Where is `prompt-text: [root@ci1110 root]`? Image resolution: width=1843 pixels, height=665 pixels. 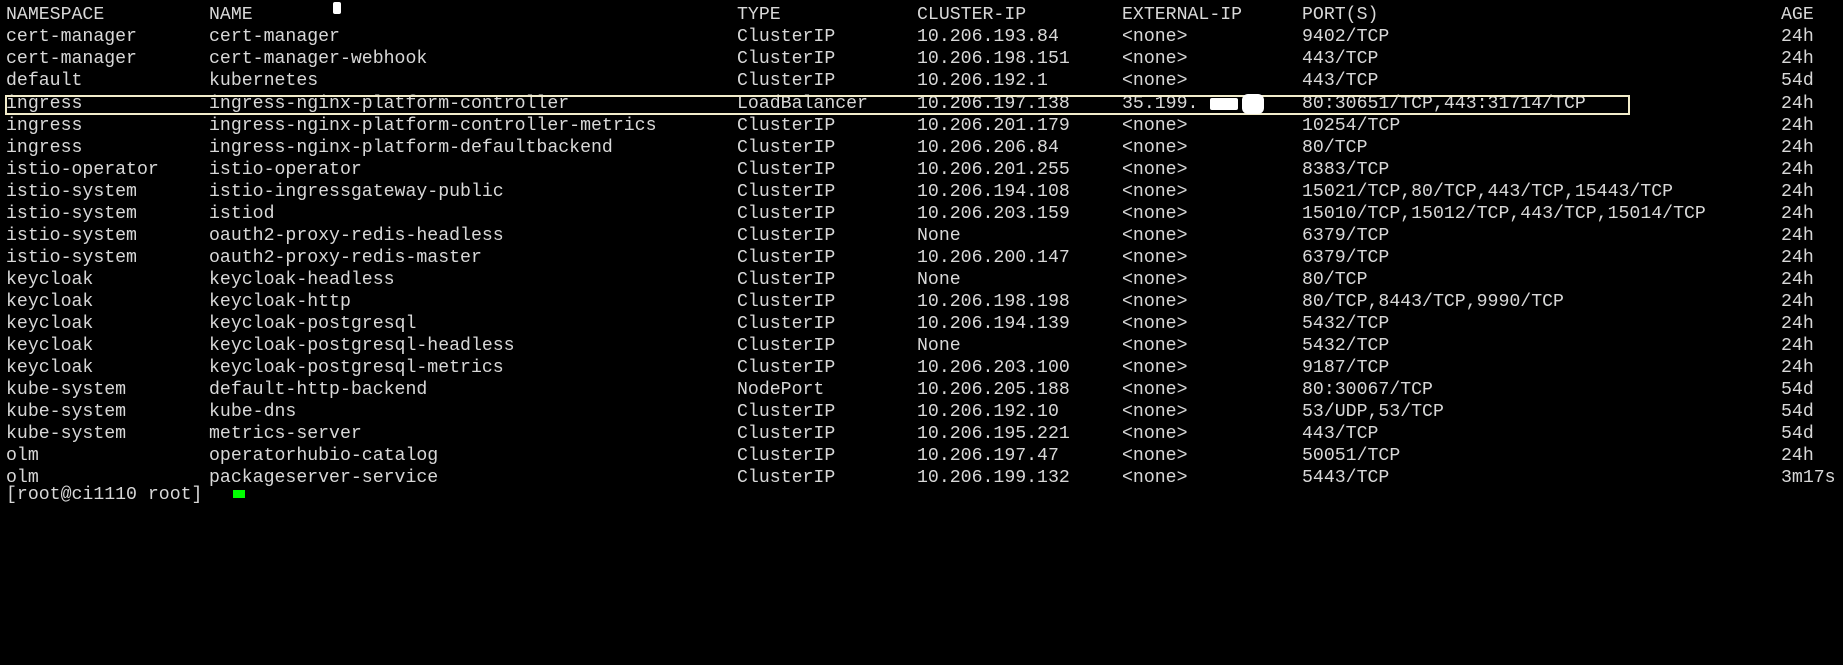 prompt-text: [root@ci1110 root] is located at coordinates (104, 495).